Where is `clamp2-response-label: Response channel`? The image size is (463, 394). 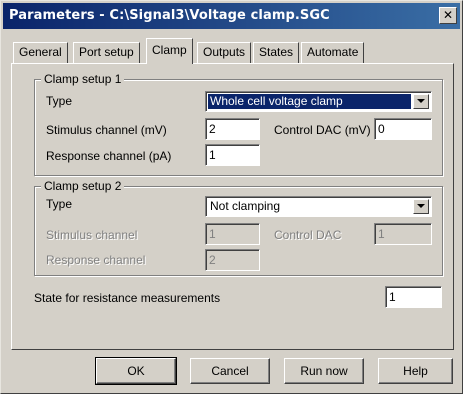
clamp2-response-label: Response channel is located at coordinates (96, 260).